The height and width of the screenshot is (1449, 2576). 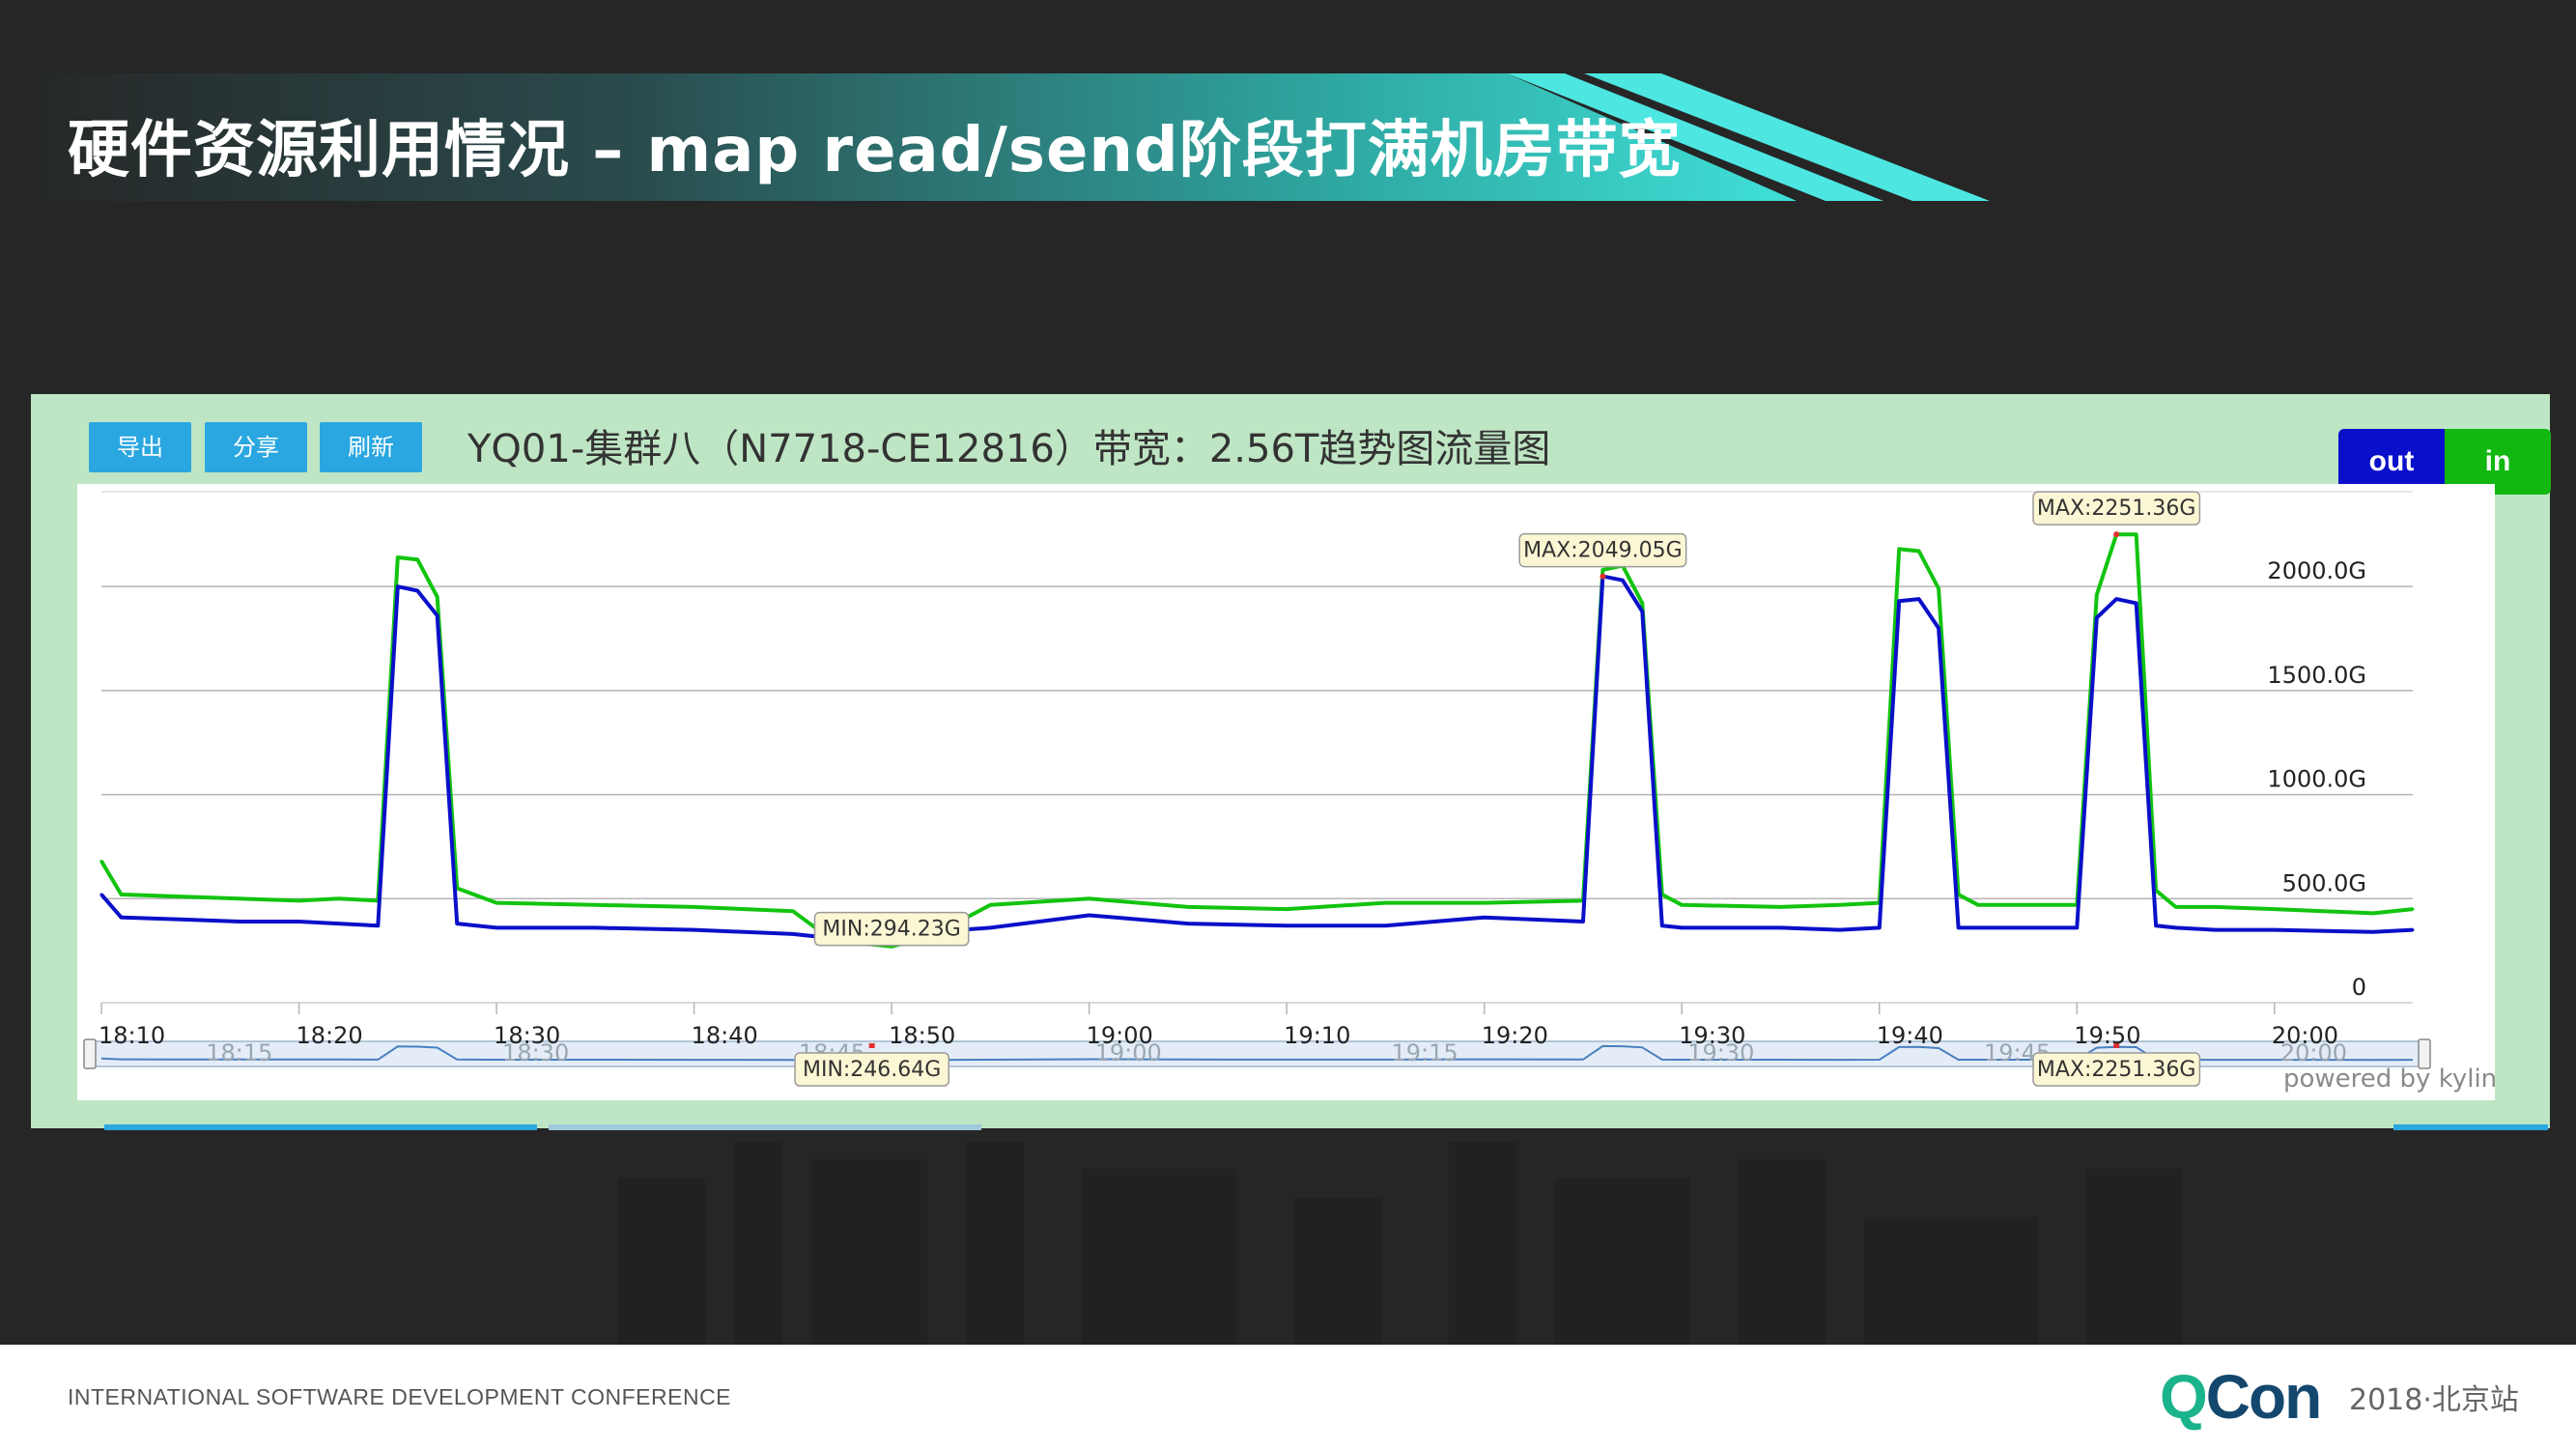 I want to click on city-silhouette, so click(x=1400, y=1242).